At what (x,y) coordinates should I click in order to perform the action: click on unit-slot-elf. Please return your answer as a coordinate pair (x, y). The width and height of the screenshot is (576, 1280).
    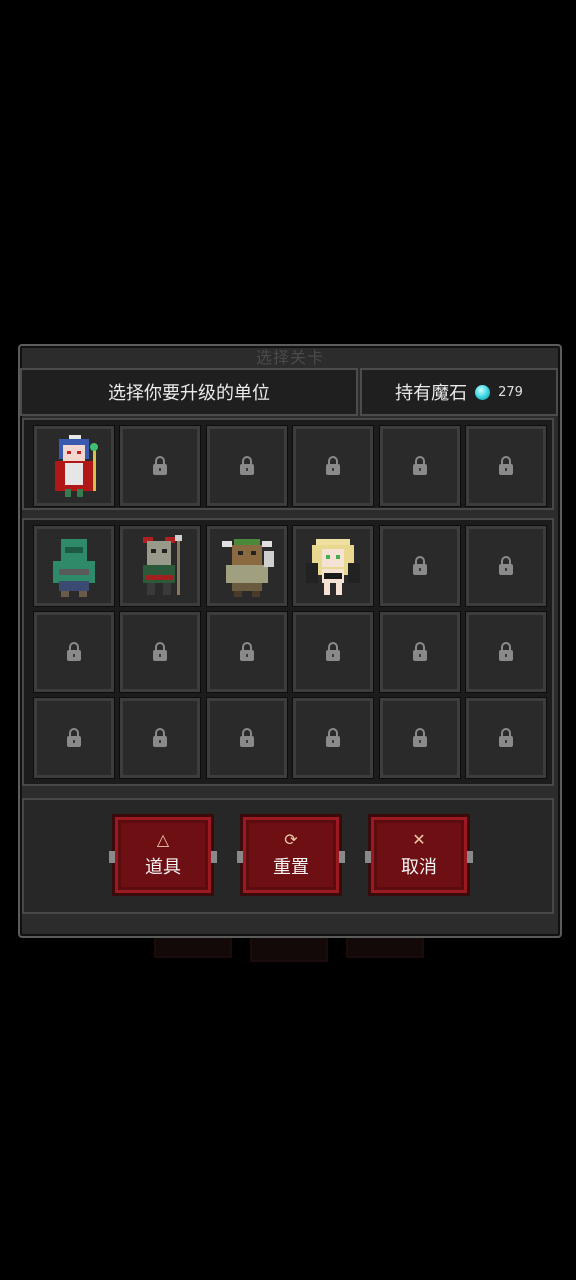
    Looking at the image, I should click on (333, 566).